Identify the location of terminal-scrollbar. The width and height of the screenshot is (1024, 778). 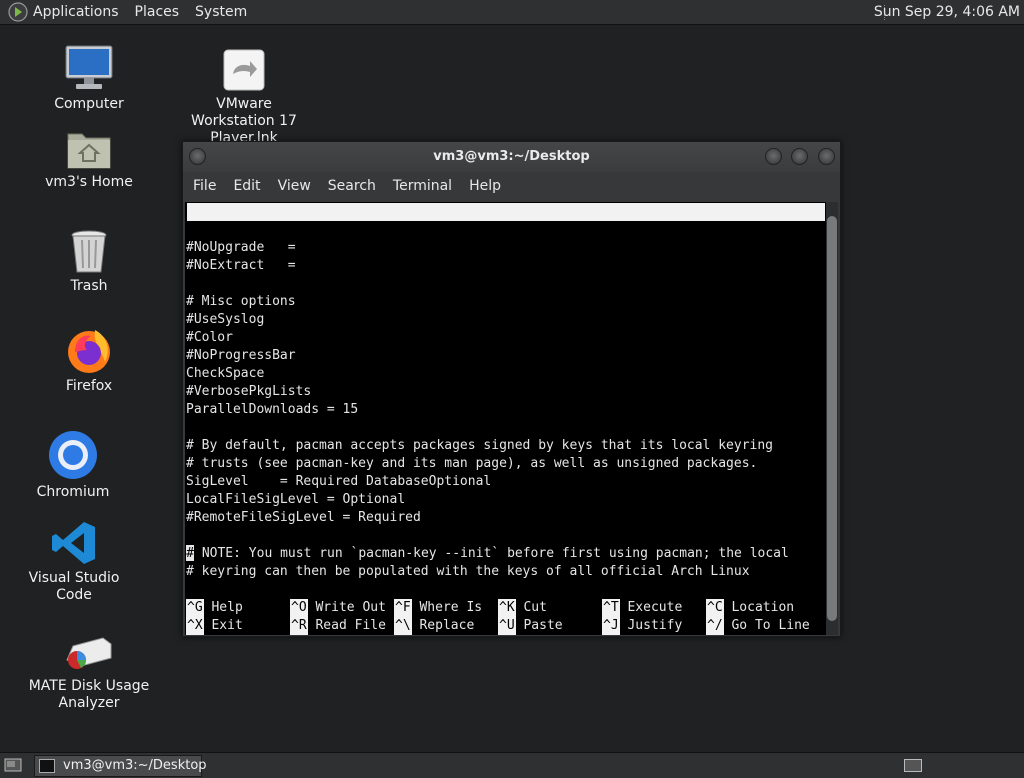
(832, 418).